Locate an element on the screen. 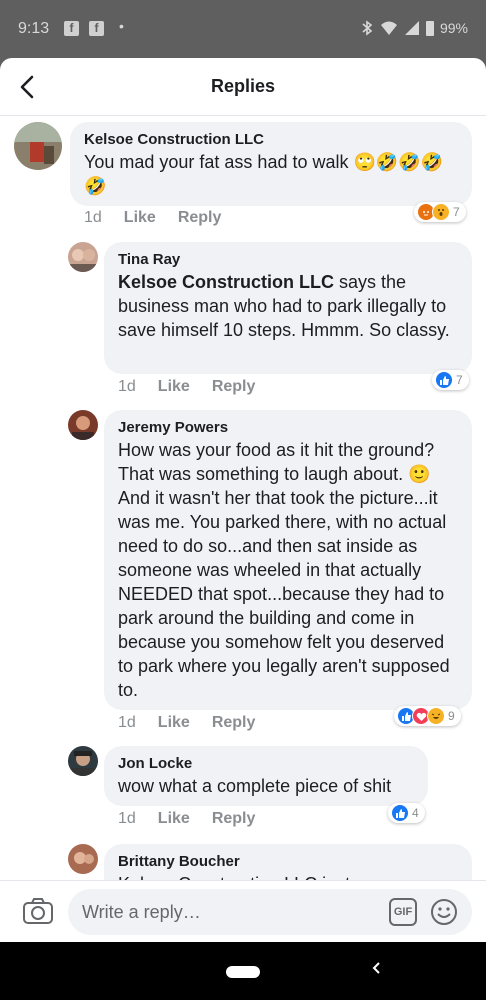  comment-author: Jeremy Powers is located at coordinates (288, 428).